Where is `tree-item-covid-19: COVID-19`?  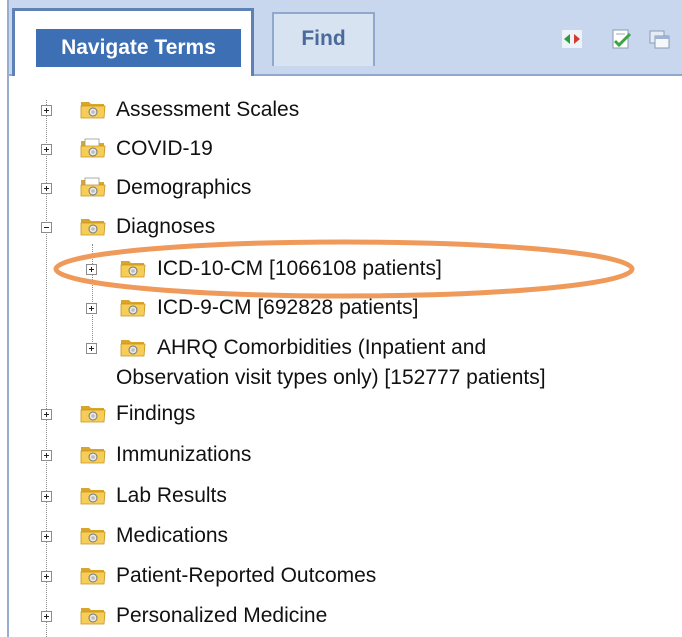
tree-item-covid-19: COVID-19 is located at coordinates (340, 149).